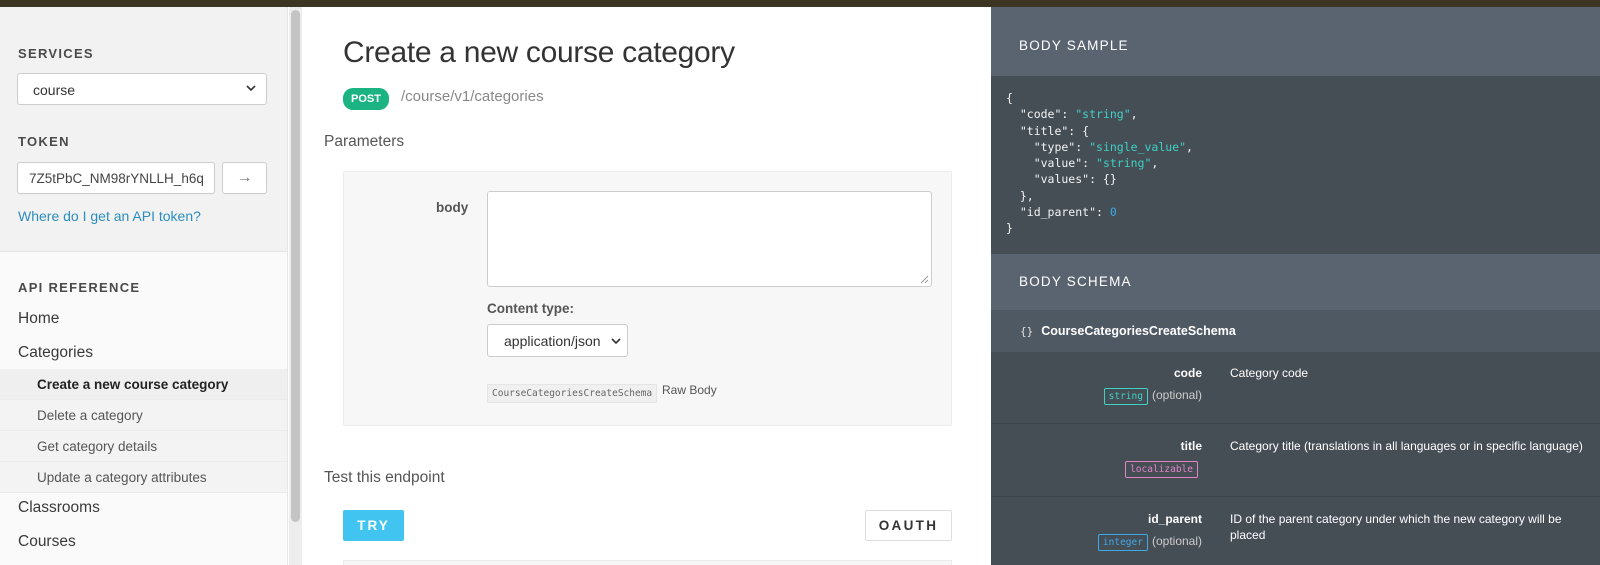  Describe the element at coordinates (1009, 98) in the screenshot. I see `code-key: {` at that location.